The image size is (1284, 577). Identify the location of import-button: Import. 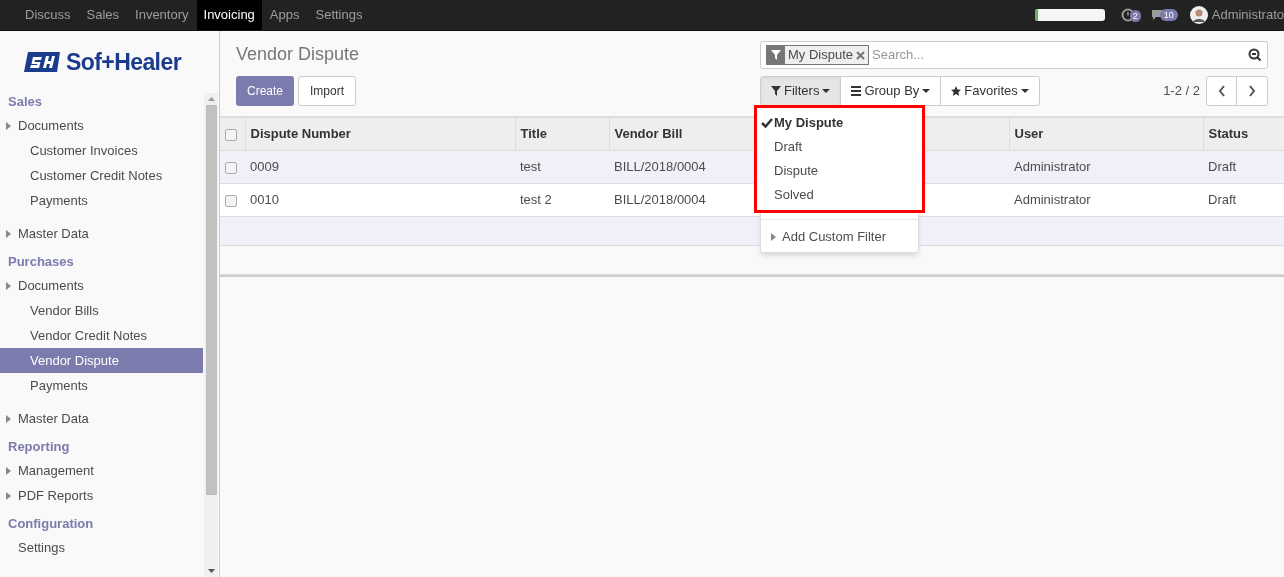
(327, 91).